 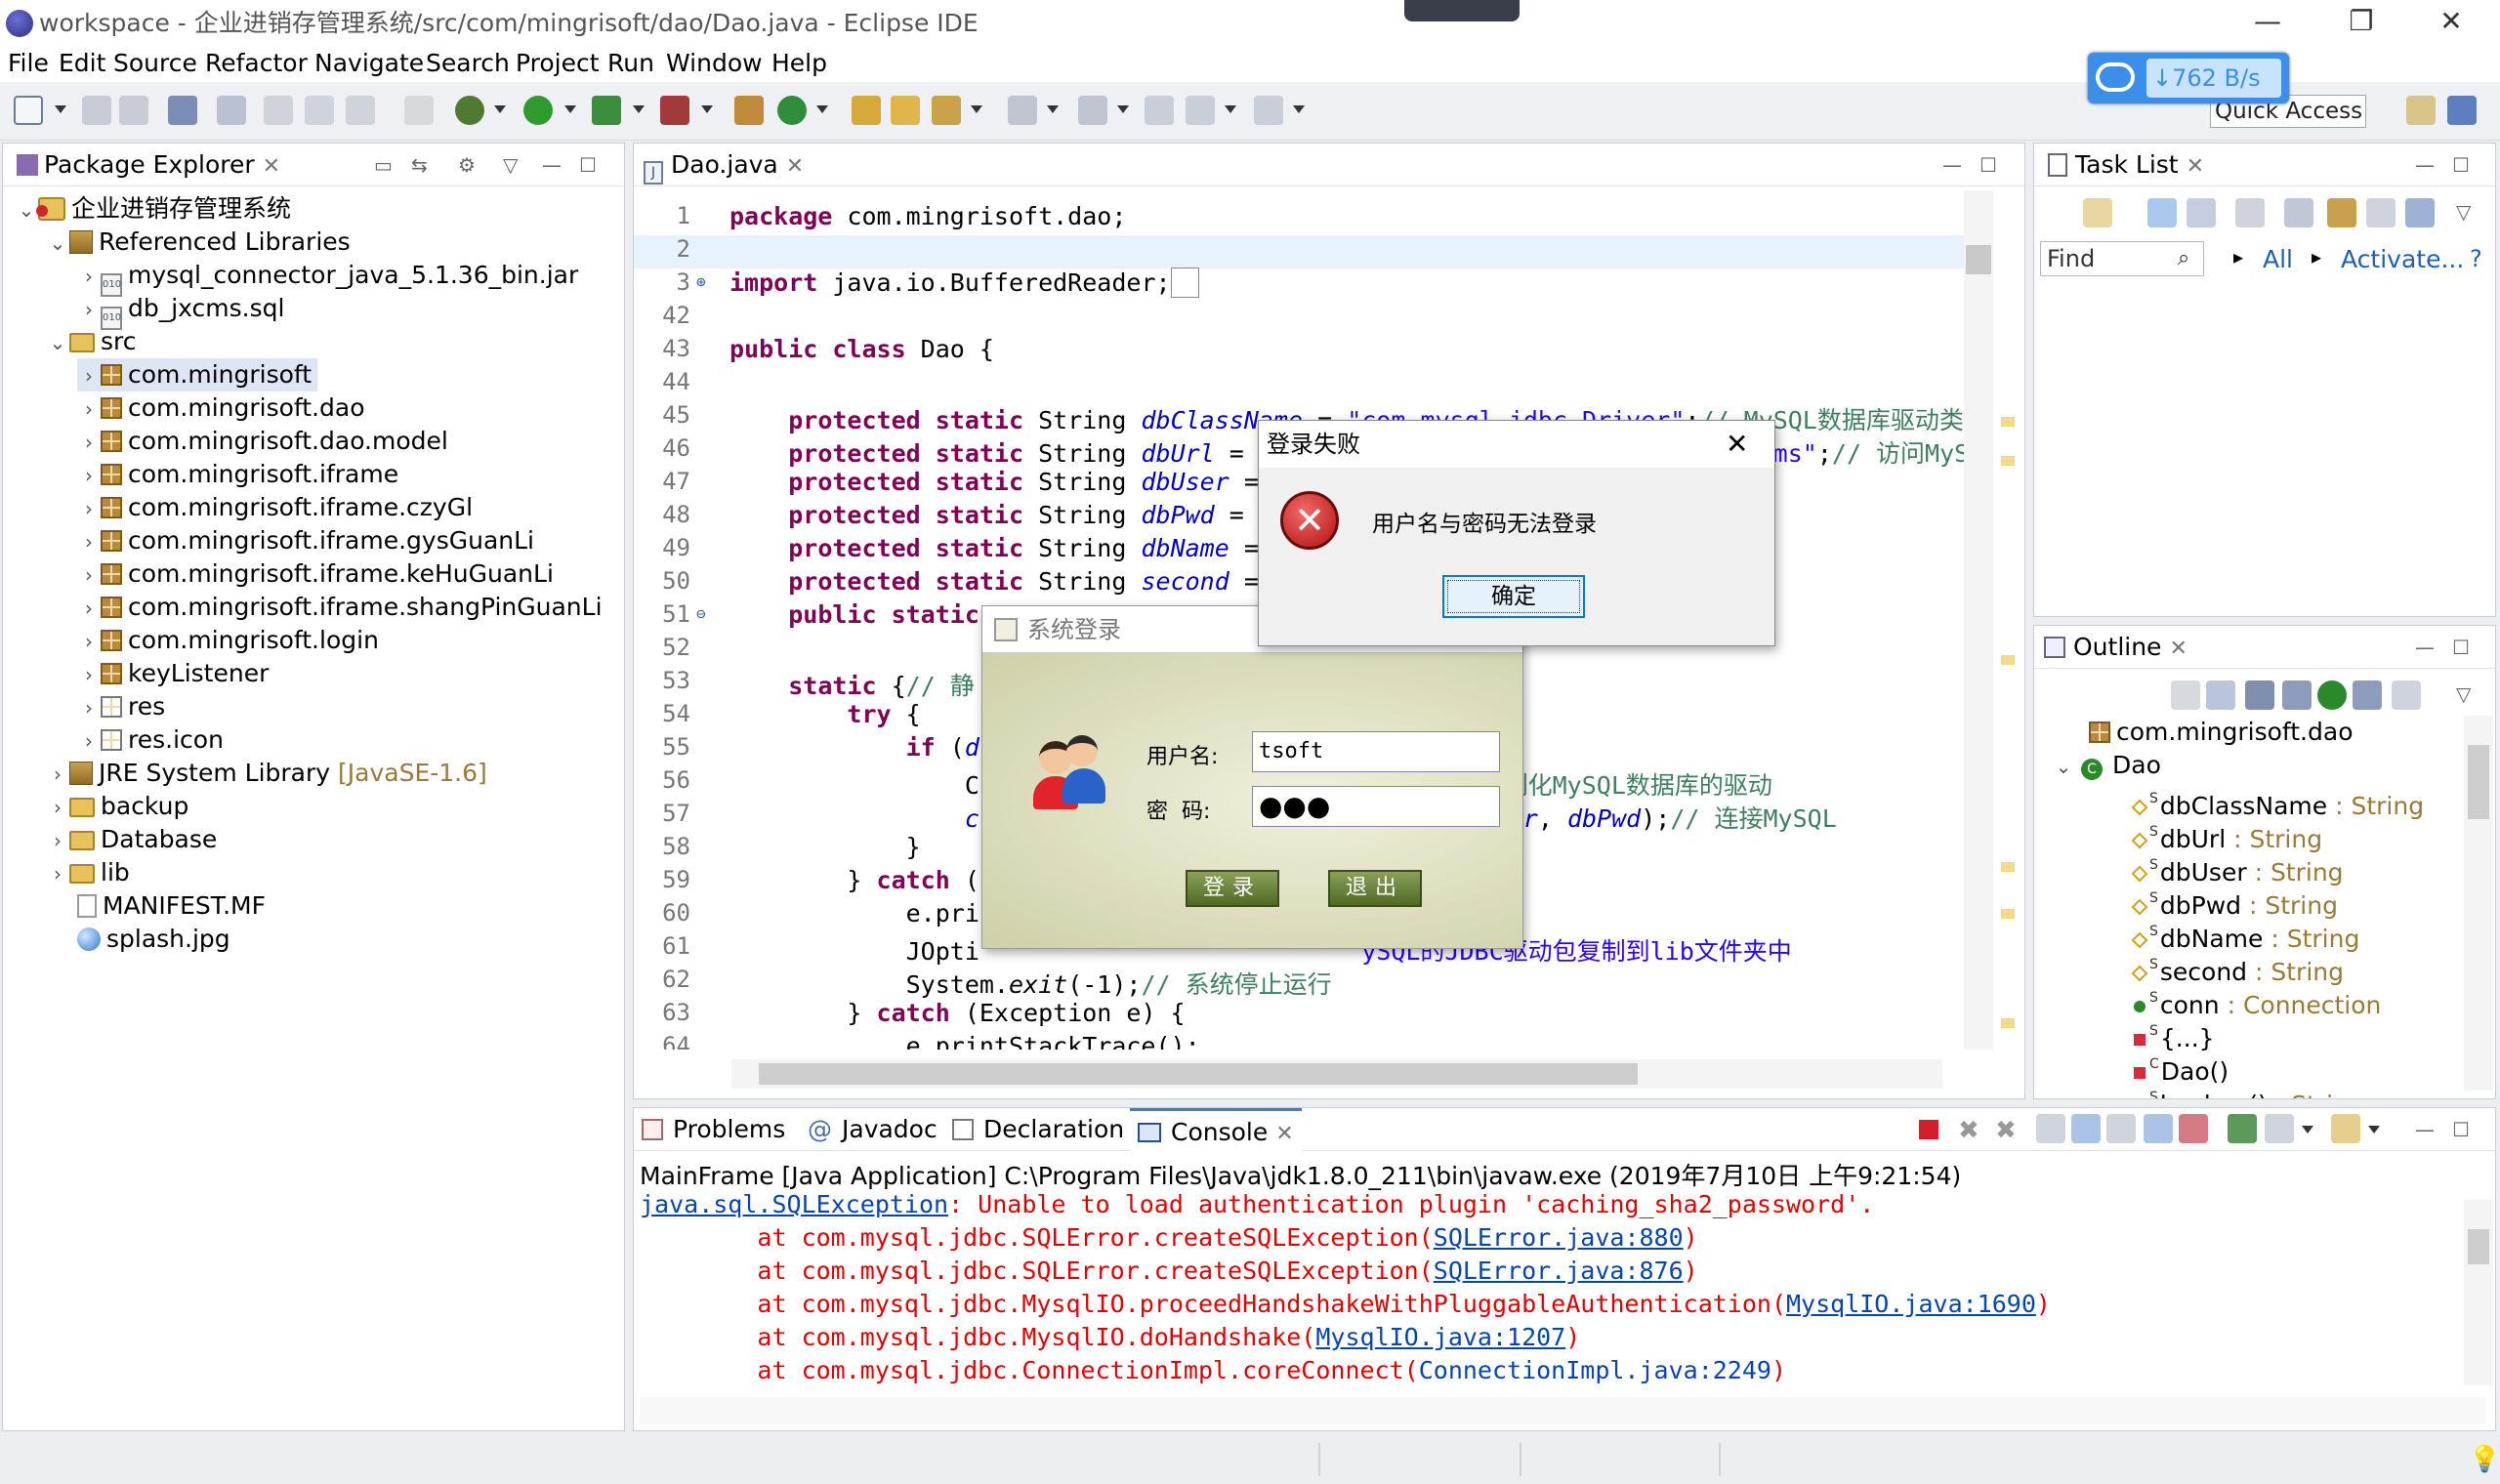 I want to click on password-input: ●●●, so click(x=1376, y=807).